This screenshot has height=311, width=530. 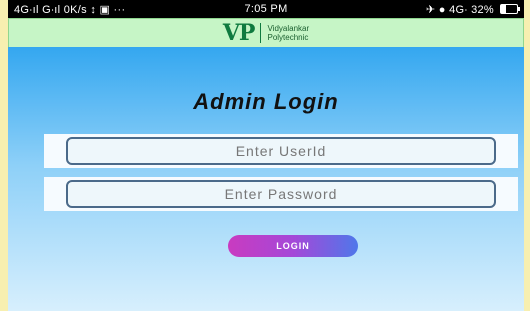 What do you see at coordinates (510, 9) in the screenshot?
I see `battery-icon` at bounding box center [510, 9].